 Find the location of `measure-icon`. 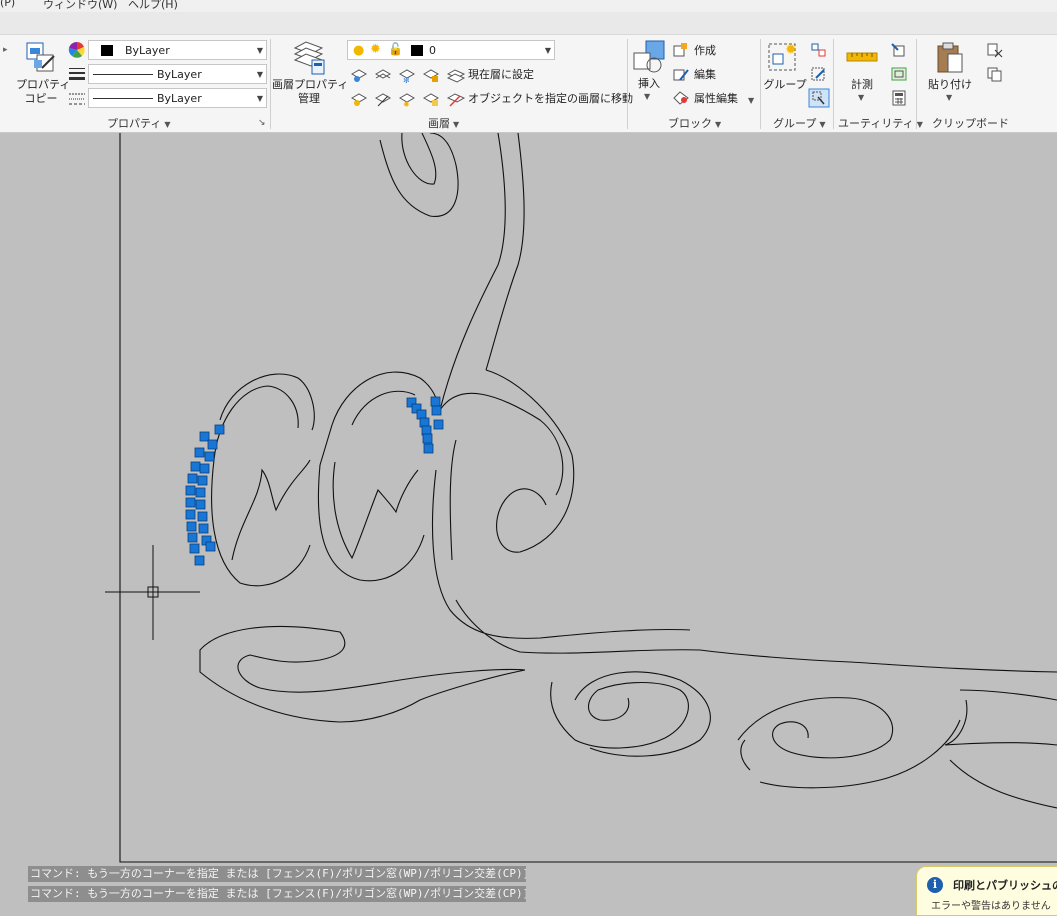

measure-icon is located at coordinates (862, 57).